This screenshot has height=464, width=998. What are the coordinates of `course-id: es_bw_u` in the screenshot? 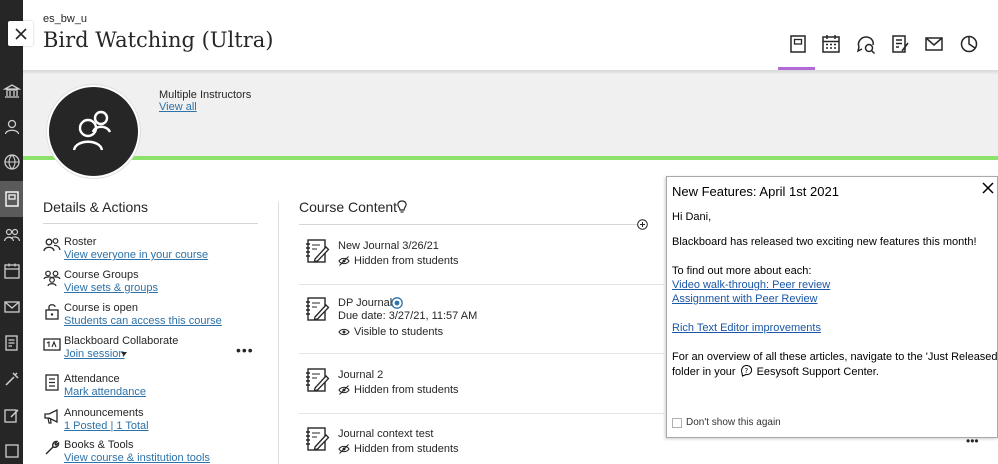 It's located at (65, 19).